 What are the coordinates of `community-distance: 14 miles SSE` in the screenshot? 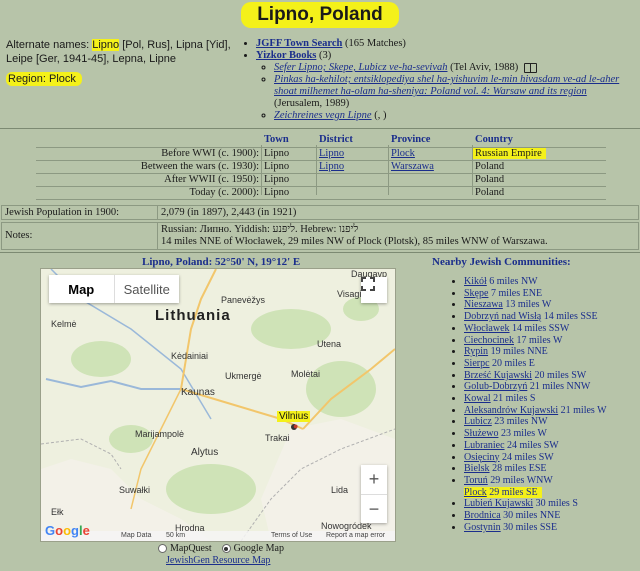 It's located at (570, 317).